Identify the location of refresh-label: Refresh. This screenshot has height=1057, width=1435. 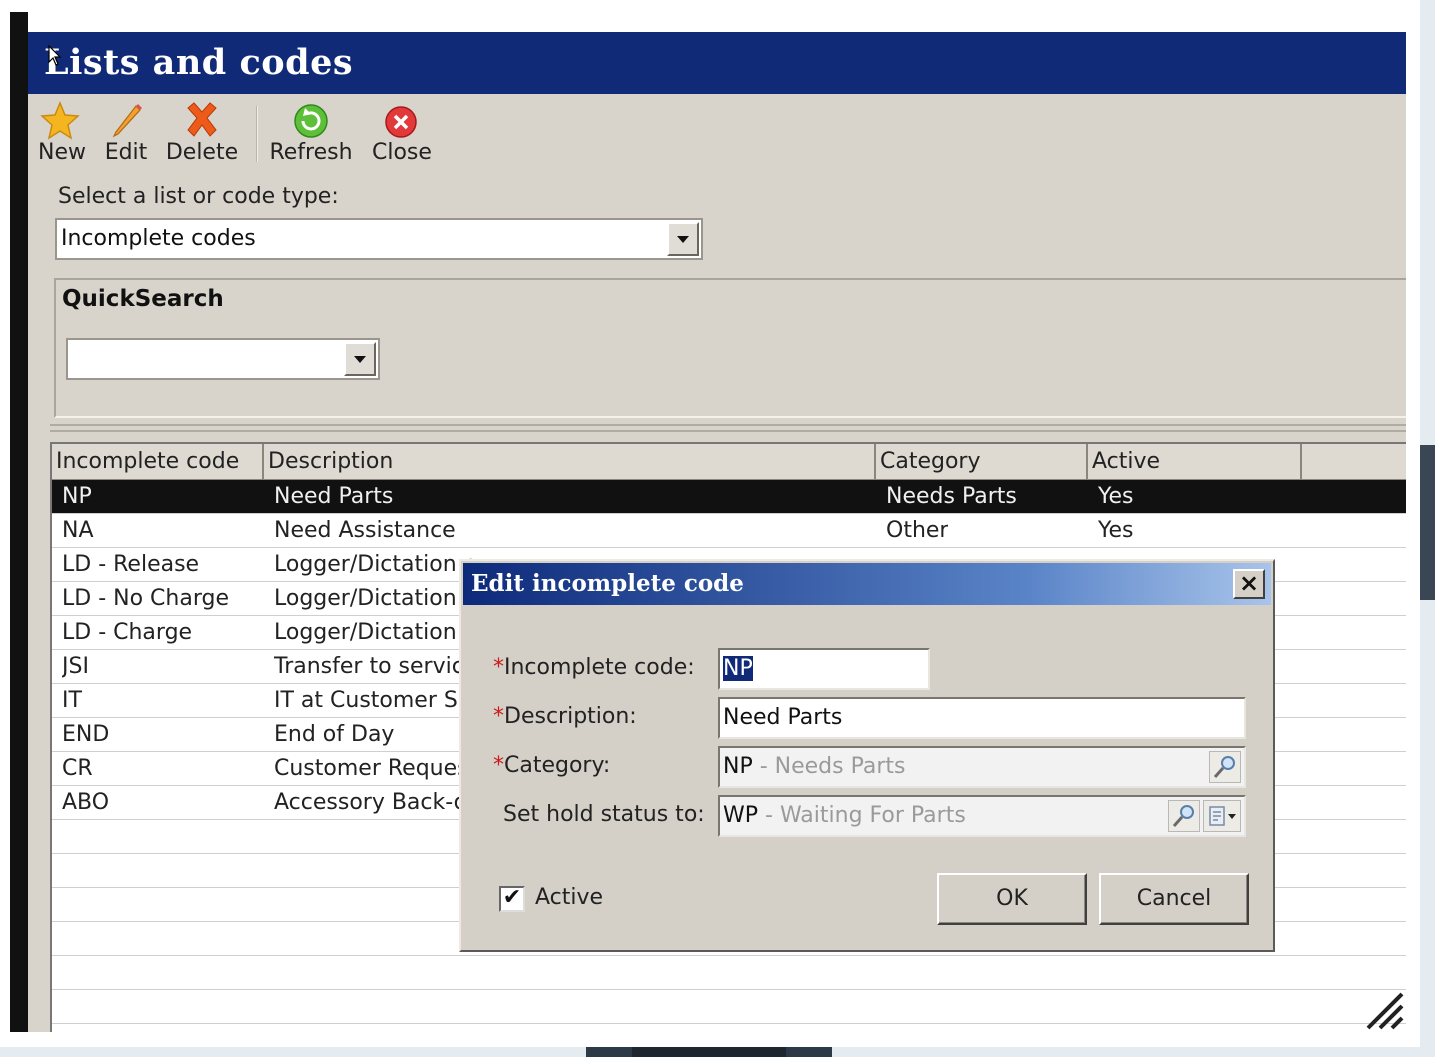
(311, 152).